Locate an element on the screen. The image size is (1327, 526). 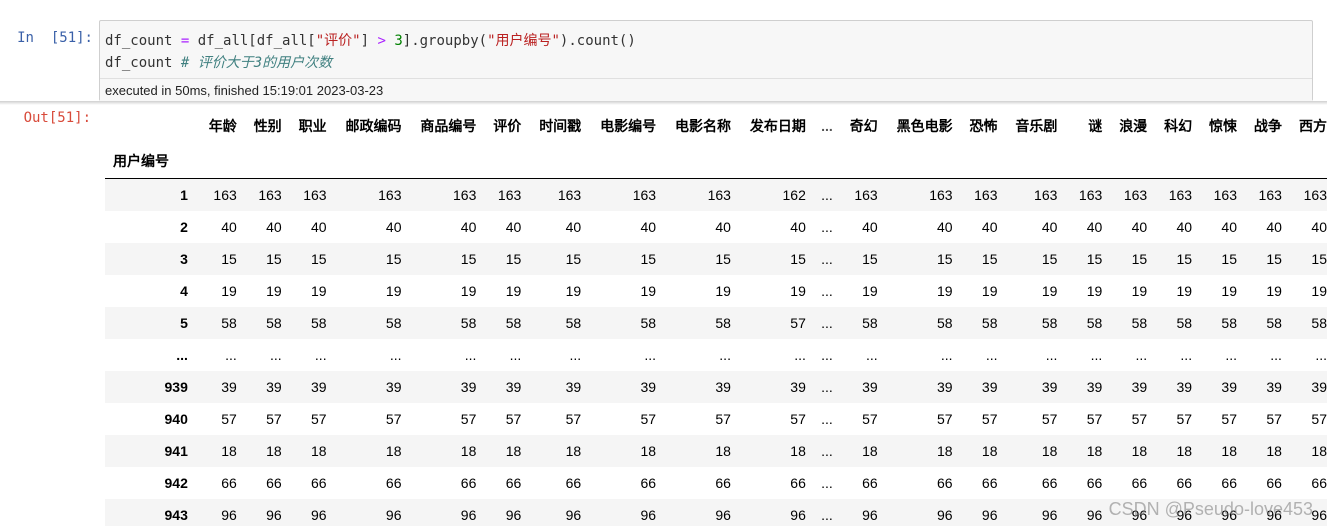
header-corner is located at coordinates (148, 126).